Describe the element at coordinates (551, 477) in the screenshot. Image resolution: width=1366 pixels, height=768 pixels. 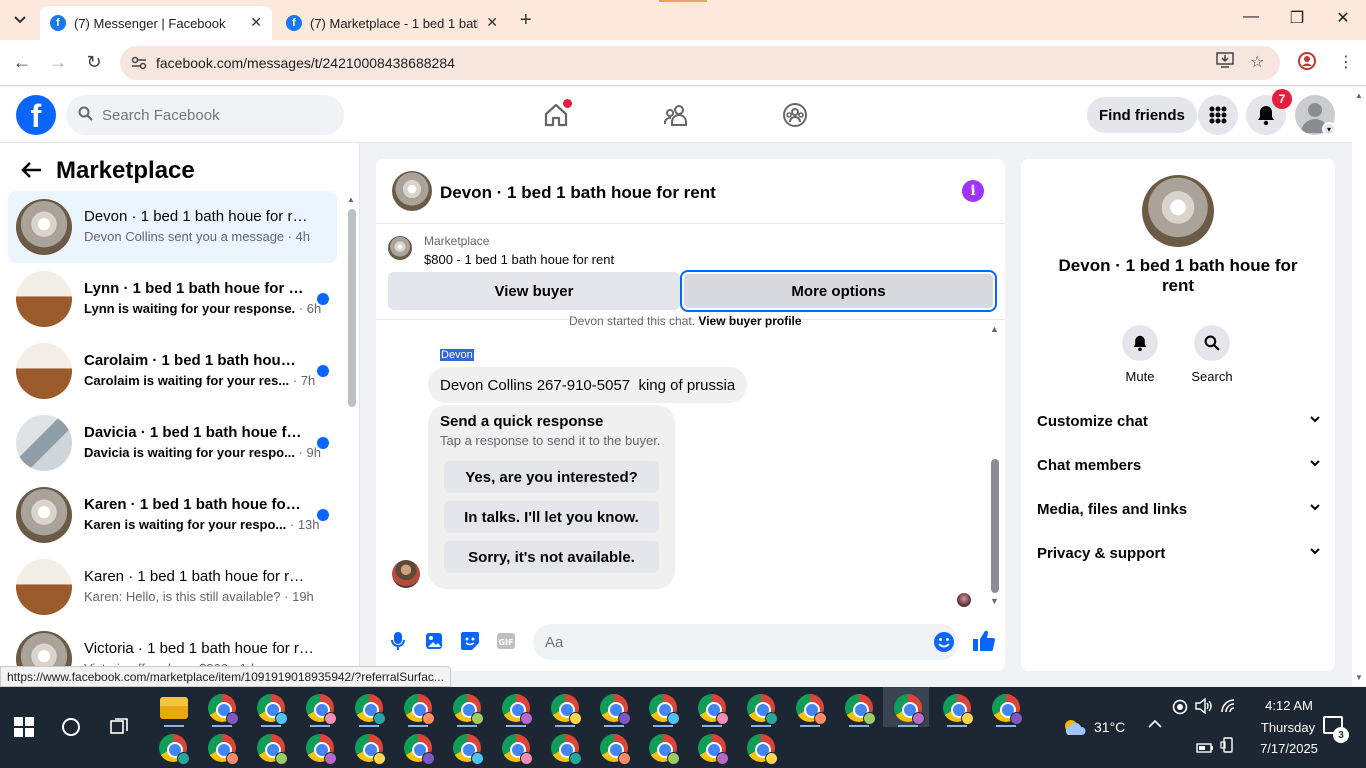
I see `quick-response-option: Yes, are you interested?` at that location.